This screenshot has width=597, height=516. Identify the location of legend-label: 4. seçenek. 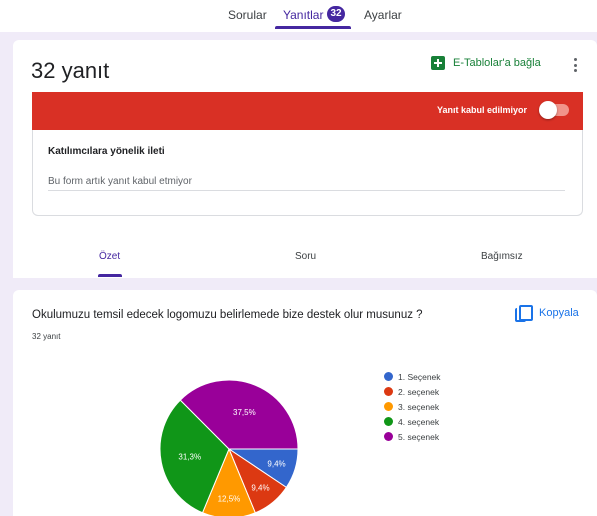
(419, 421).